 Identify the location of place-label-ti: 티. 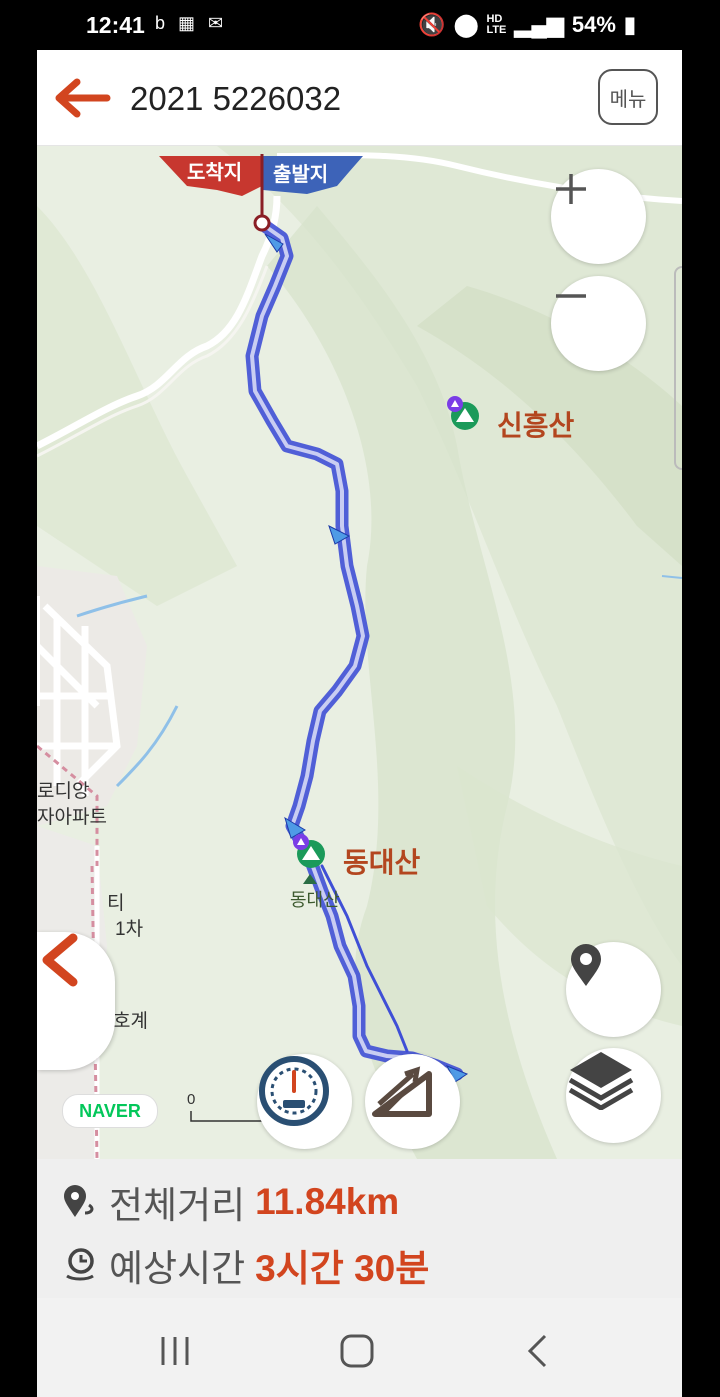
(116, 903).